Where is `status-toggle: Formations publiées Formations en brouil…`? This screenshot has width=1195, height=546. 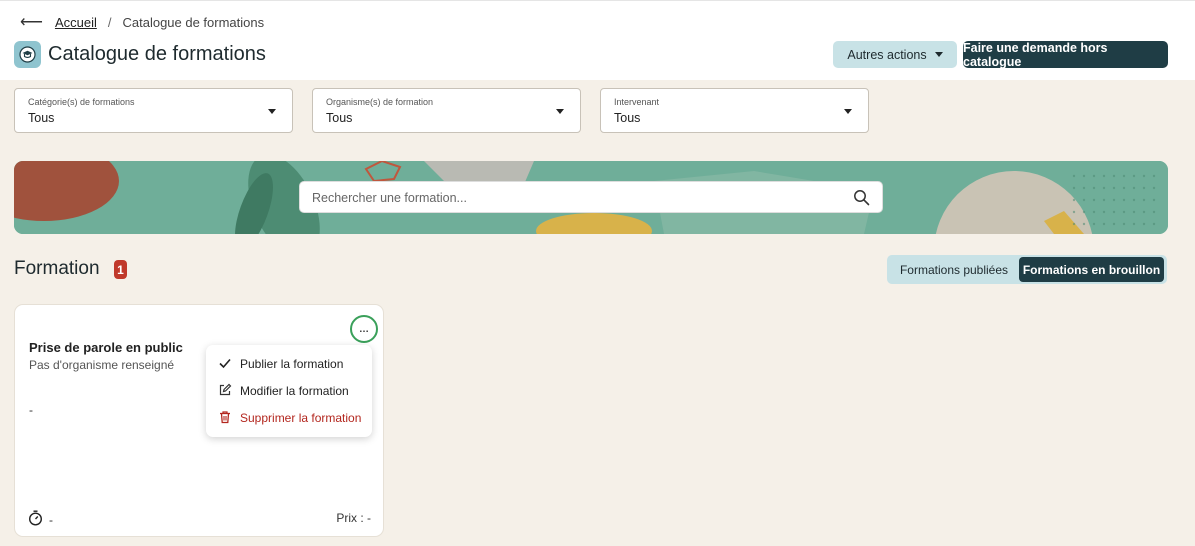
status-toggle: Formations publiées Formations en brouil… is located at coordinates (1027, 269).